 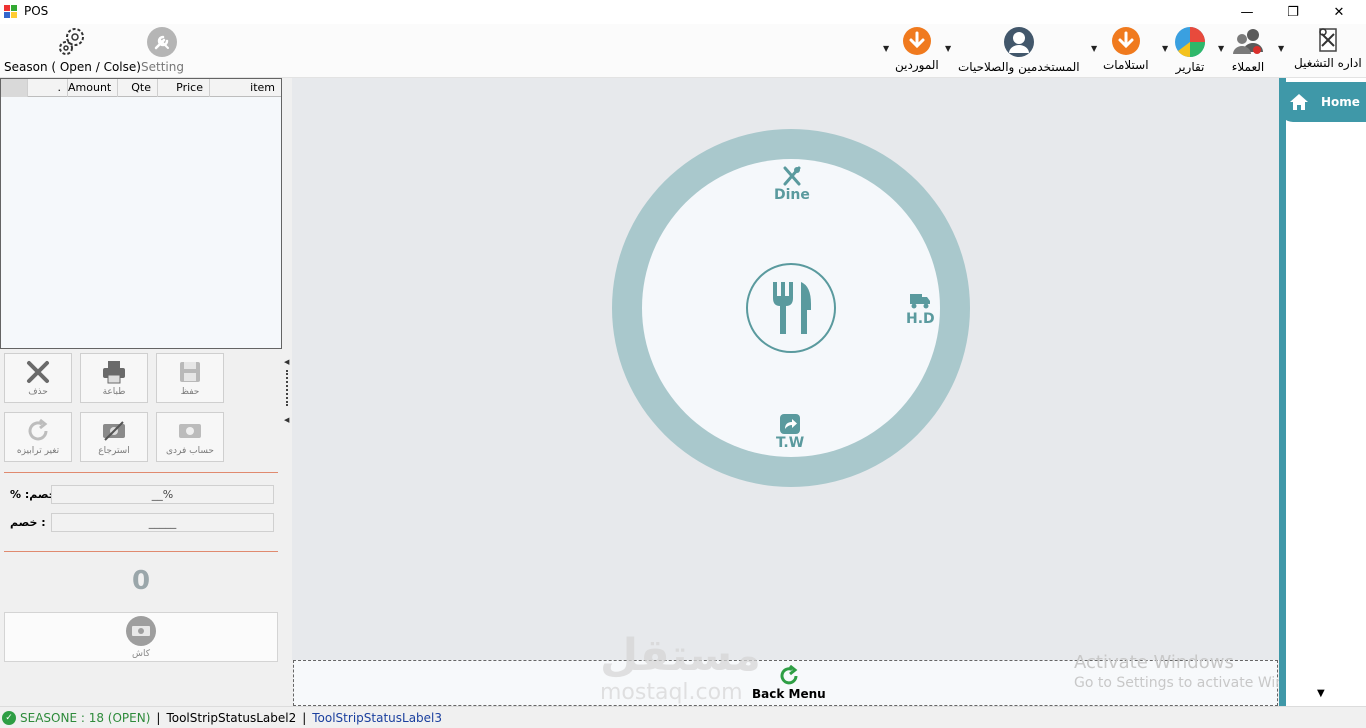 What do you see at coordinates (38, 451) in the screenshot?
I see `change-table-label: تغير ترابيزه` at bounding box center [38, 451].